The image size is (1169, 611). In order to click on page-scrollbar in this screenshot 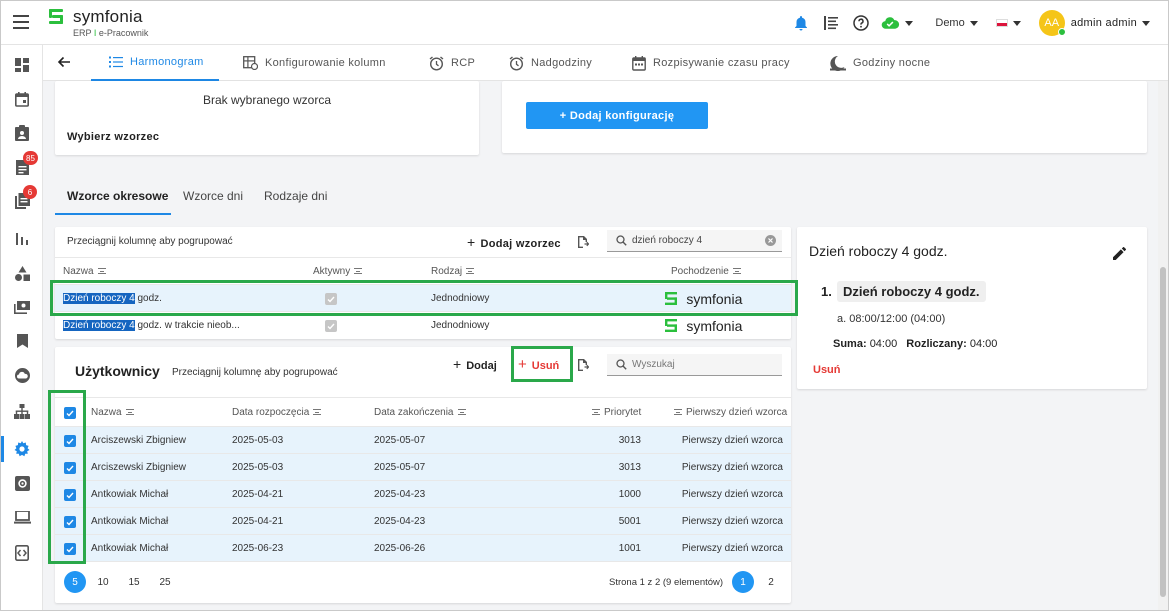, I will do `click(1163, 345)`.